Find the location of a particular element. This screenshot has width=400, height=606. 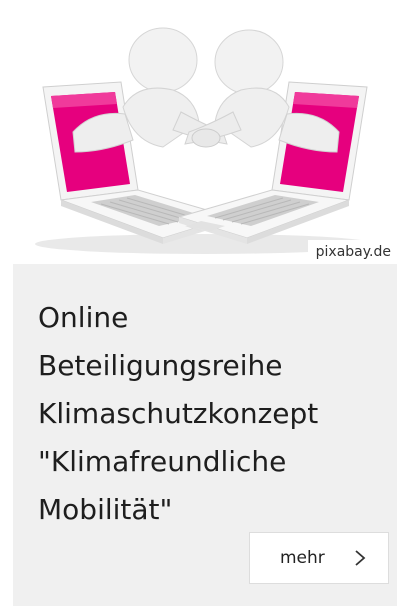

title-line: Online is located at coordinates (83, 317).